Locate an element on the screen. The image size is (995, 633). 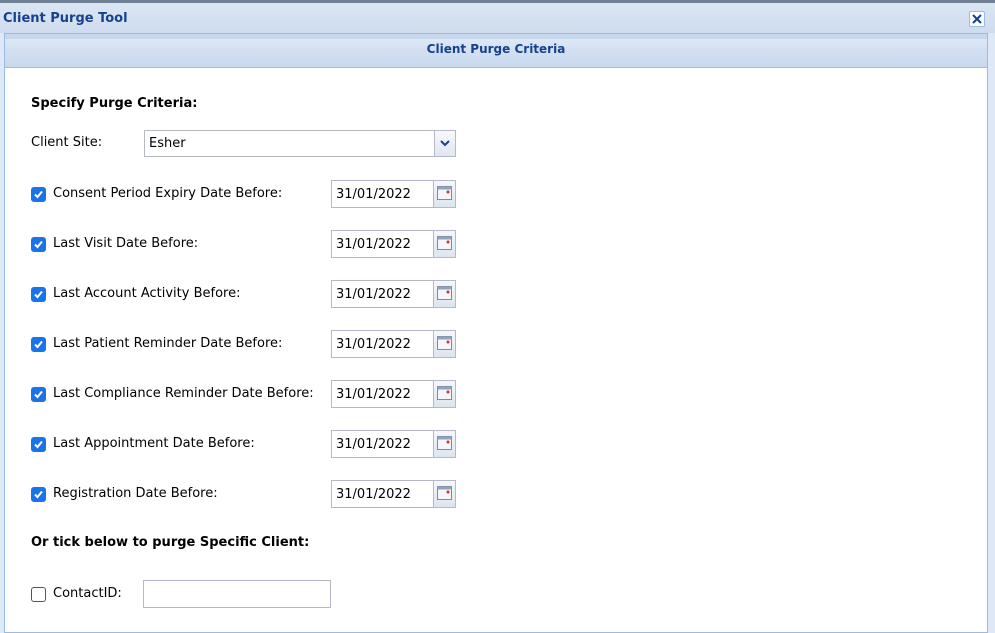
last-account-activity-label: Last Account Activity Before: is located at coordinates (147, 293).